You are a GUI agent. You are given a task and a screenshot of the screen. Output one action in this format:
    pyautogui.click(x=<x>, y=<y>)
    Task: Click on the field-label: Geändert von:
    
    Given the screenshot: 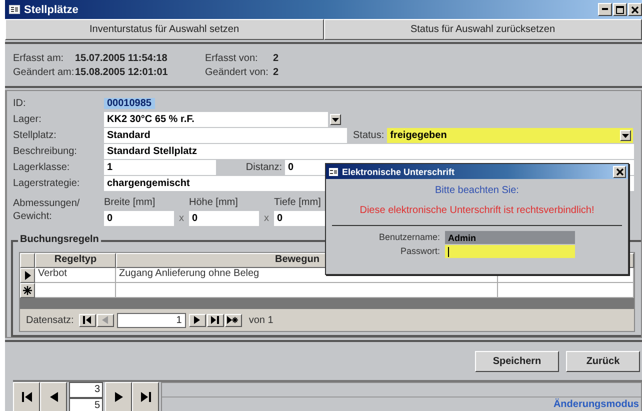 What is the action you would take?
    pyautogui.click(x=237, y=72)
    